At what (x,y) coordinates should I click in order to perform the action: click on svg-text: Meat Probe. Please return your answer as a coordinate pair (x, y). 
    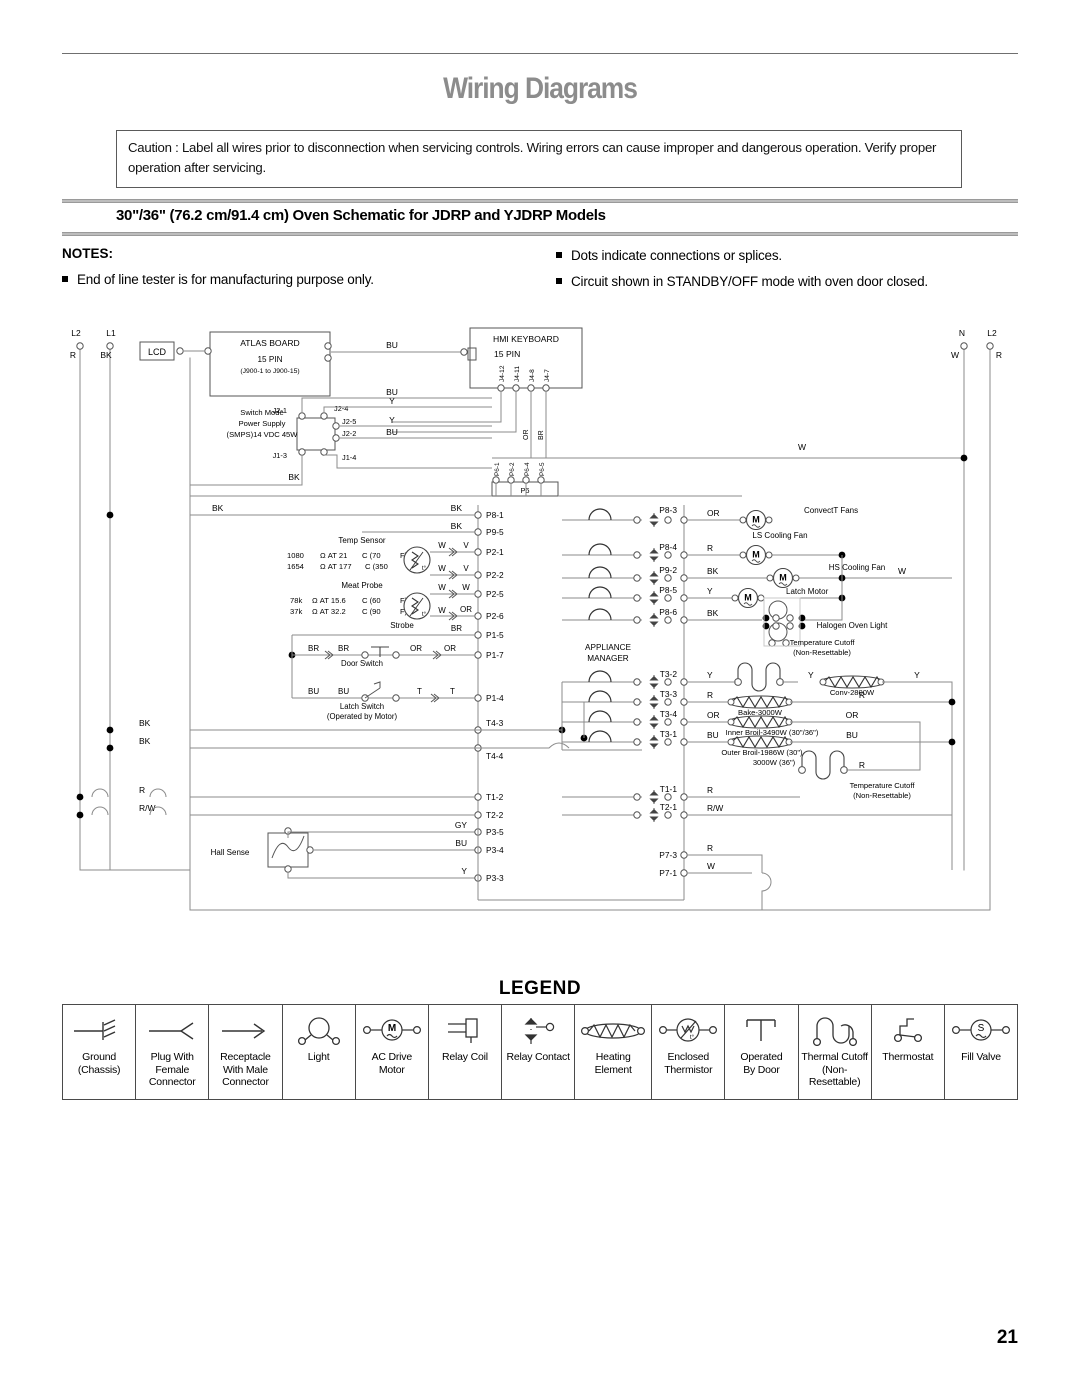
    Looking at the image, I should click on (362, 585).